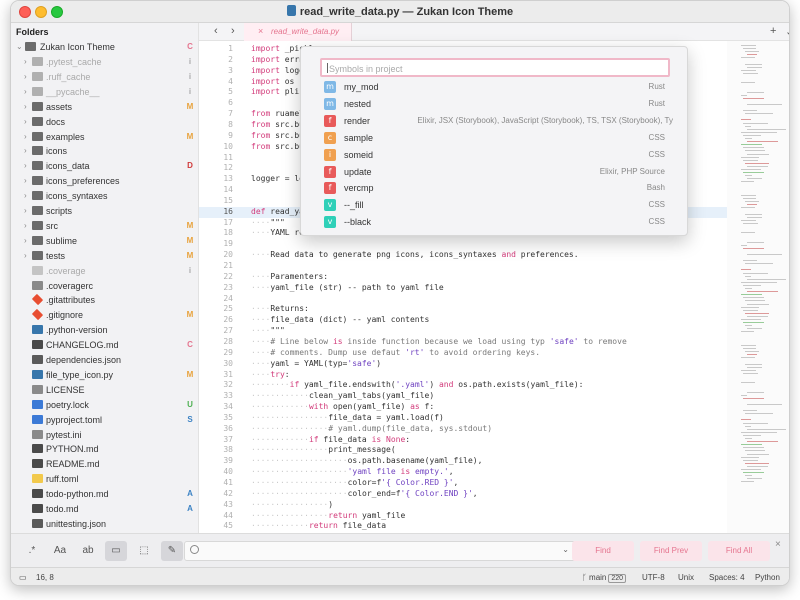 This screenshot has height=600, width=800. Describe the element at coordinates (216, 31) in the screenshot. I see `back-icon: ‹` at that location.